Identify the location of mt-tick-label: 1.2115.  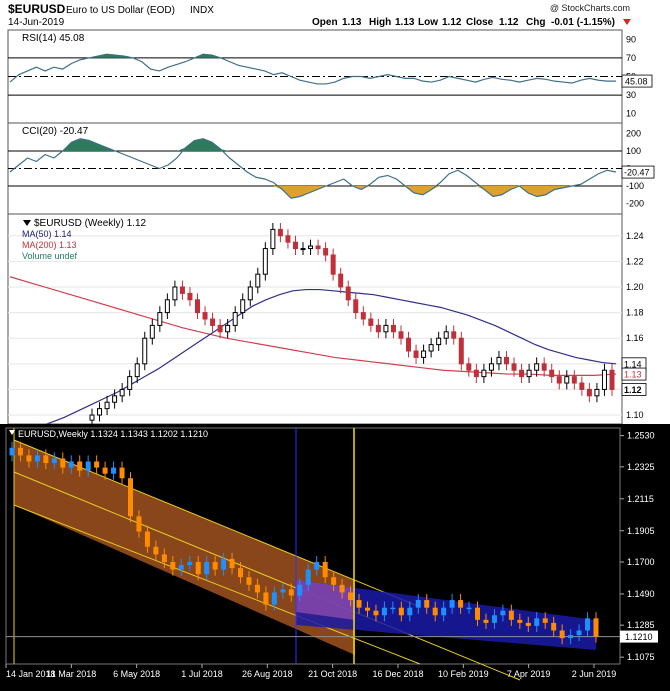
(640, 499).